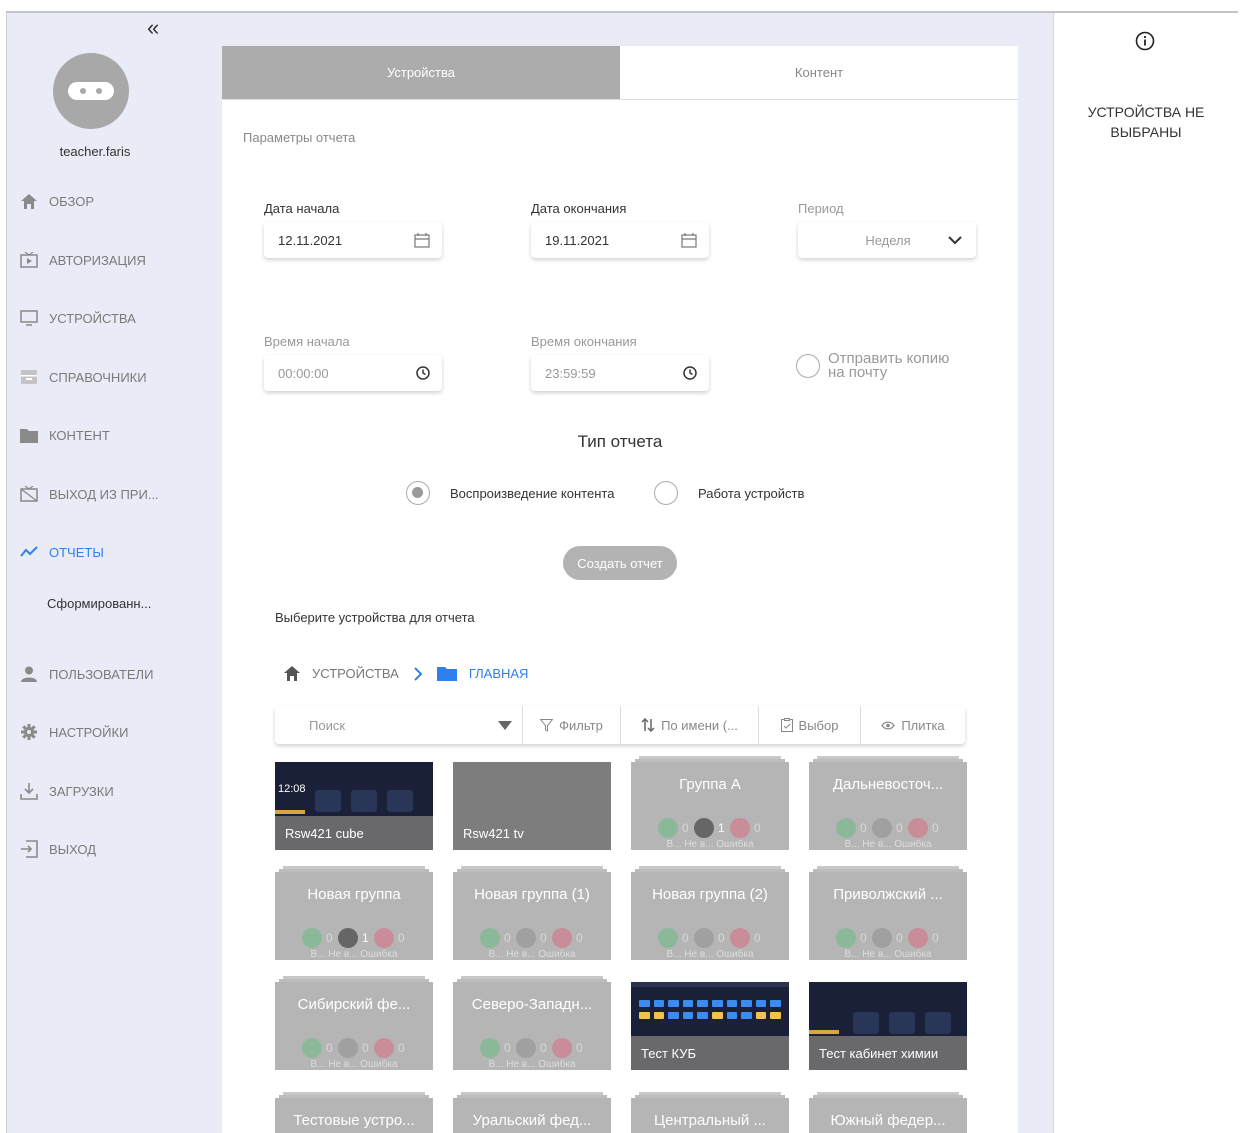 This screenshot has height=1133, width=1242. What do you see at coordinates (421, 72) in the screenshot?
I see `tab-devices: Устройства` at bounding box center [421, 72].